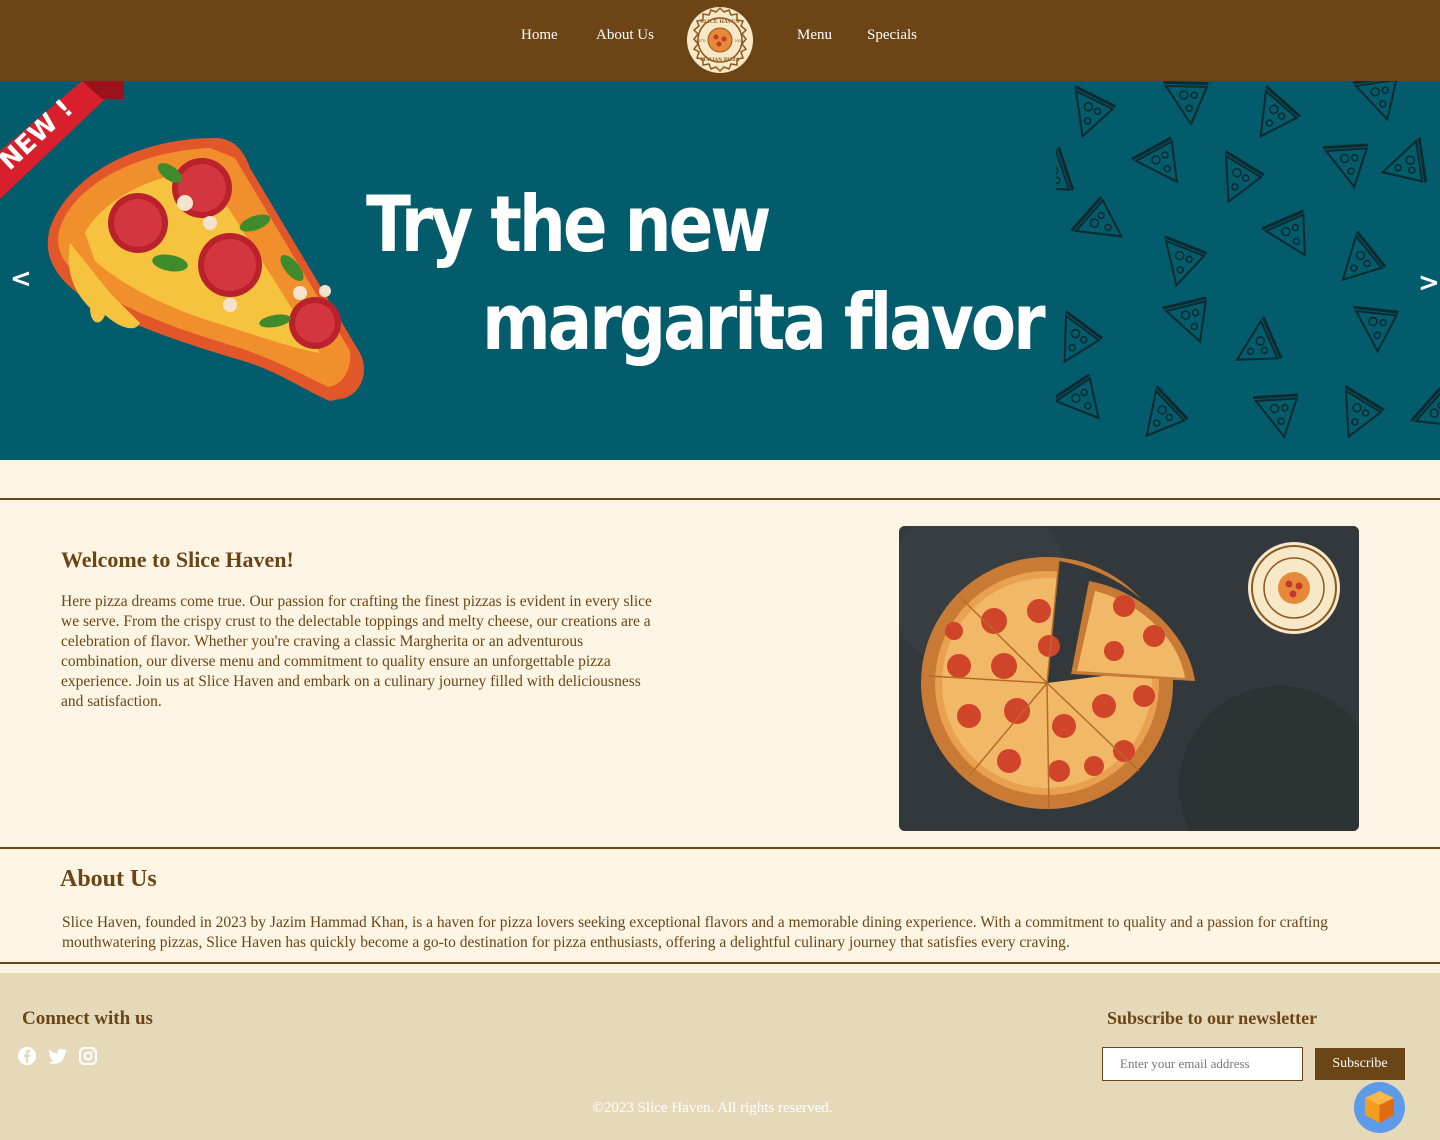  I want to click on carousel-next-button: >, so click(1429, 283).